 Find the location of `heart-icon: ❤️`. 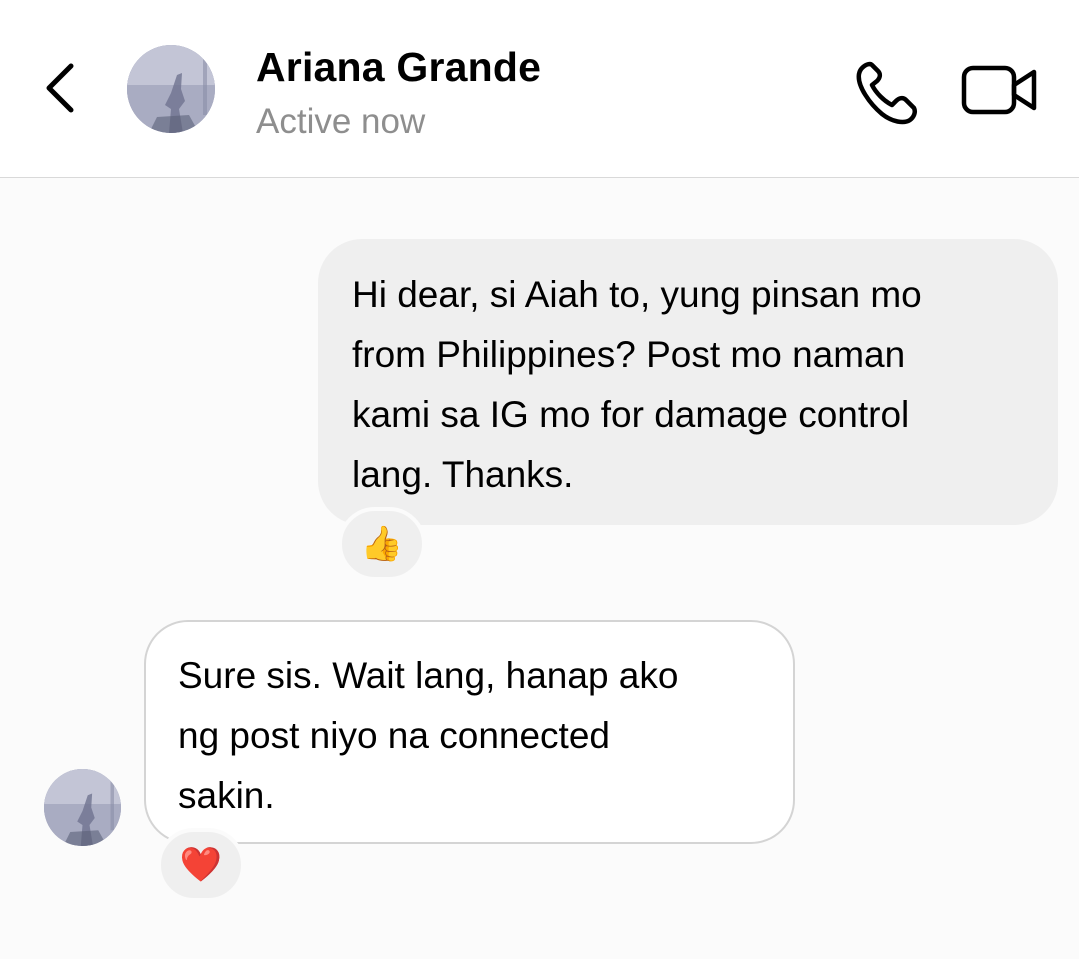

heart-icon: ❤️ is located at coordinates (201, 865).